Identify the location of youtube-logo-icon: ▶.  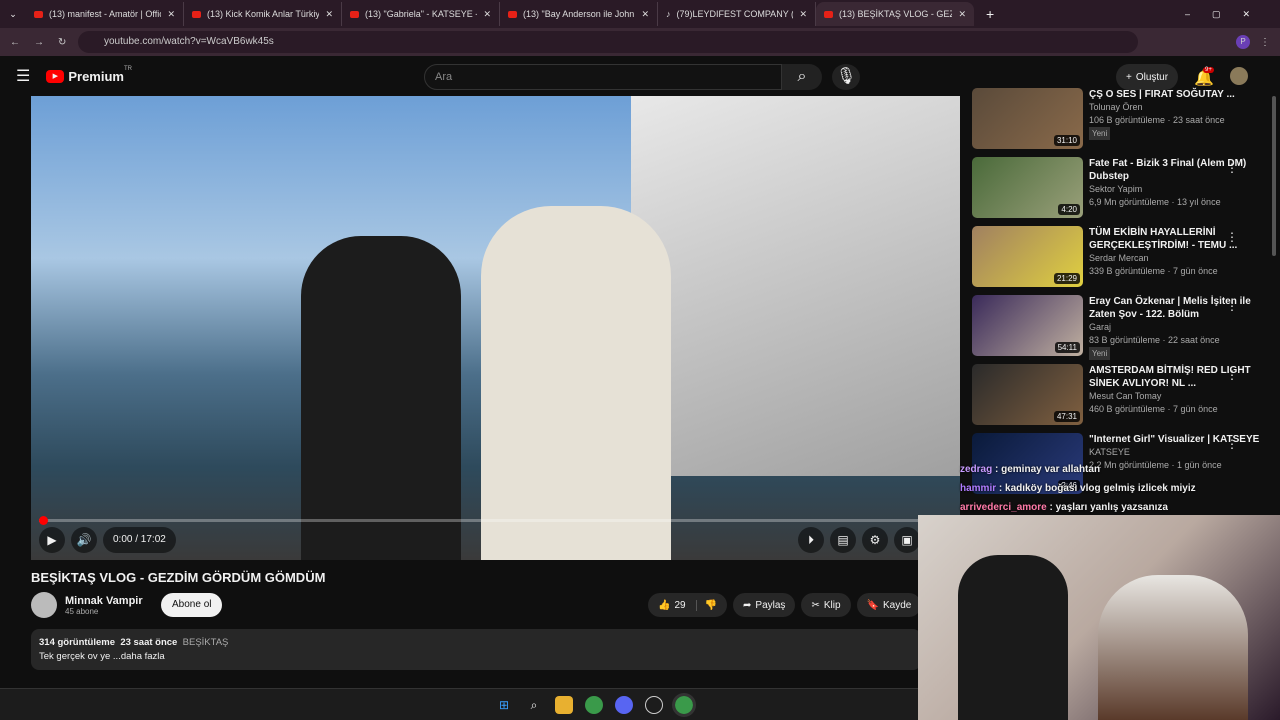
(55, 76).